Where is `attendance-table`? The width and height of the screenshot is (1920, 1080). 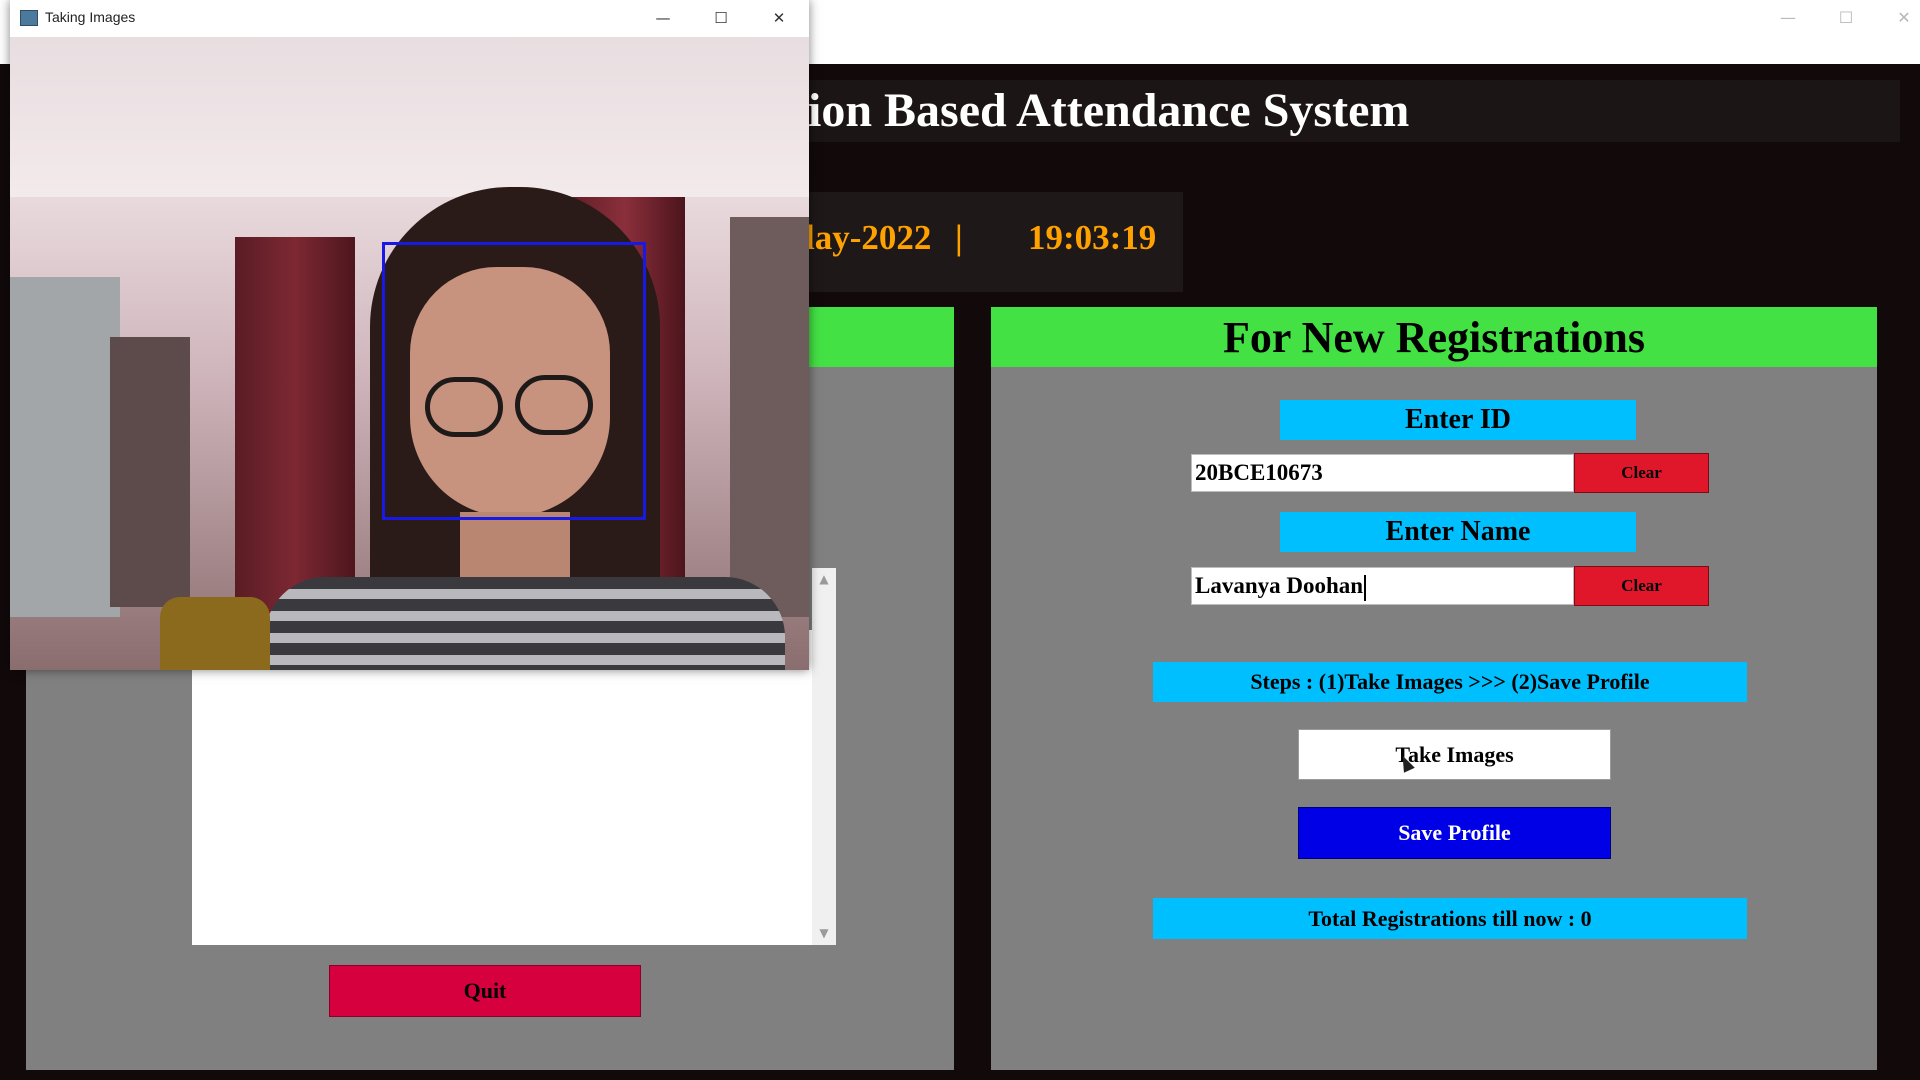
attendance-table is located at coordinates (502, 787).